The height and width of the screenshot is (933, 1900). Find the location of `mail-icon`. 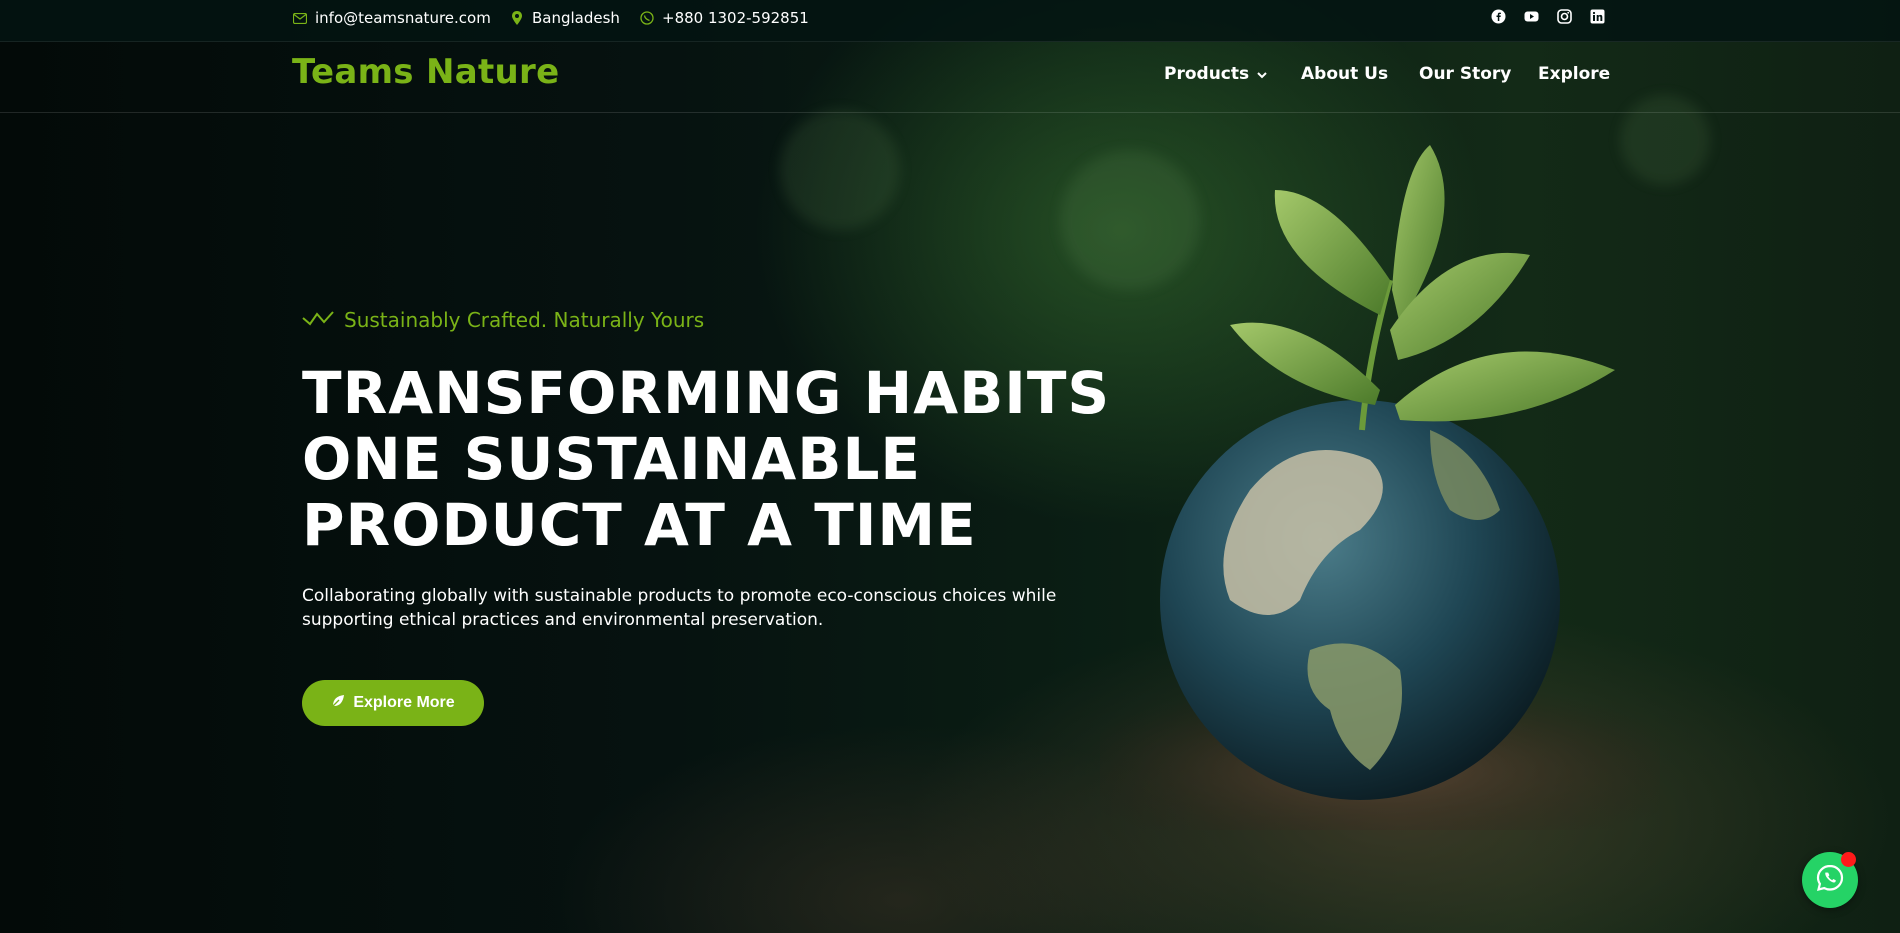

mail-icon is located at coordinates (300, 18).